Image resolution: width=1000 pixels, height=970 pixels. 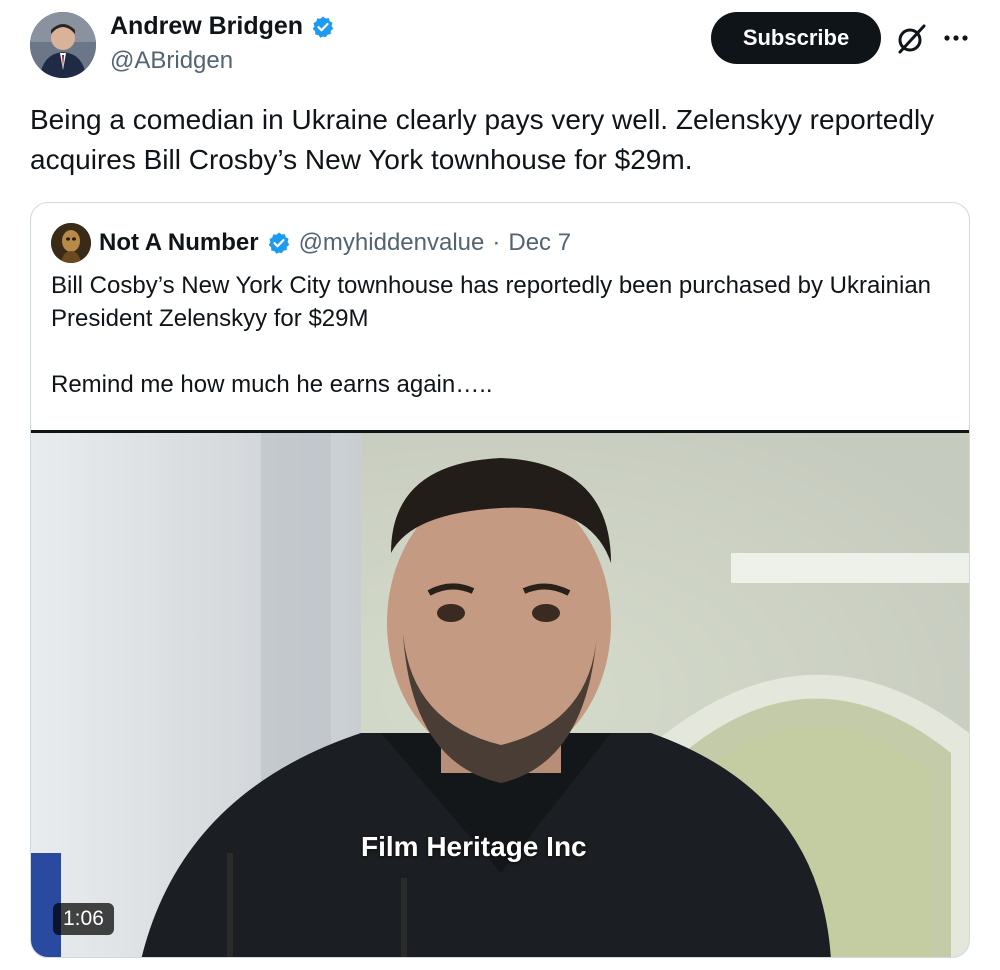 I want to click on quoted-tweet-header: Not A Number @myhiddenvalue · Dec 7, so click(x=311, y=243).